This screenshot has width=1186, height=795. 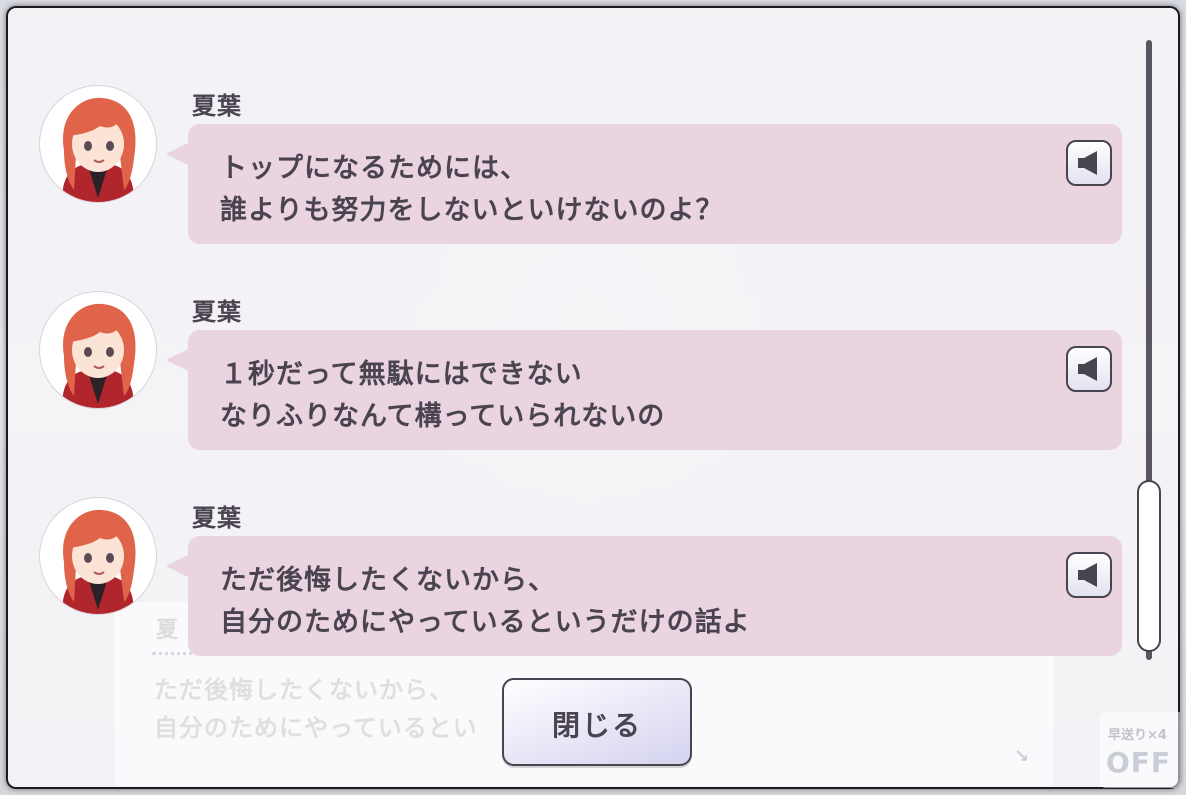 I want to click on fast-forward-label: 早送り×4, so click(x=1137, y=735).